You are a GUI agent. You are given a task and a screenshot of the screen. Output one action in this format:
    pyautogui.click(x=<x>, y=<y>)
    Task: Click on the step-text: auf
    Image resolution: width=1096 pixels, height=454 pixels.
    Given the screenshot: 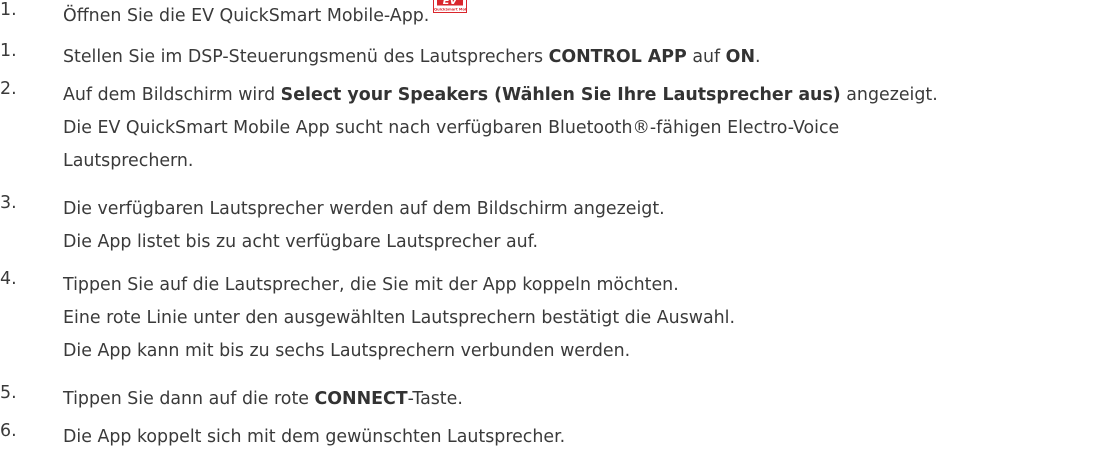 What is the action you would take?
    pyautogui.click(x=706, y=57)
    